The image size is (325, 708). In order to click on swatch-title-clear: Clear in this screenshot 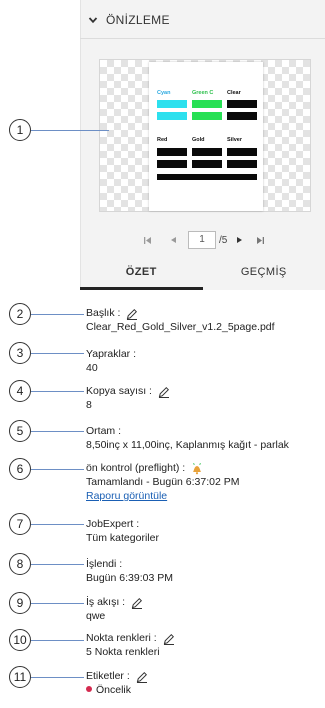, I will do `click(234, 93)`.